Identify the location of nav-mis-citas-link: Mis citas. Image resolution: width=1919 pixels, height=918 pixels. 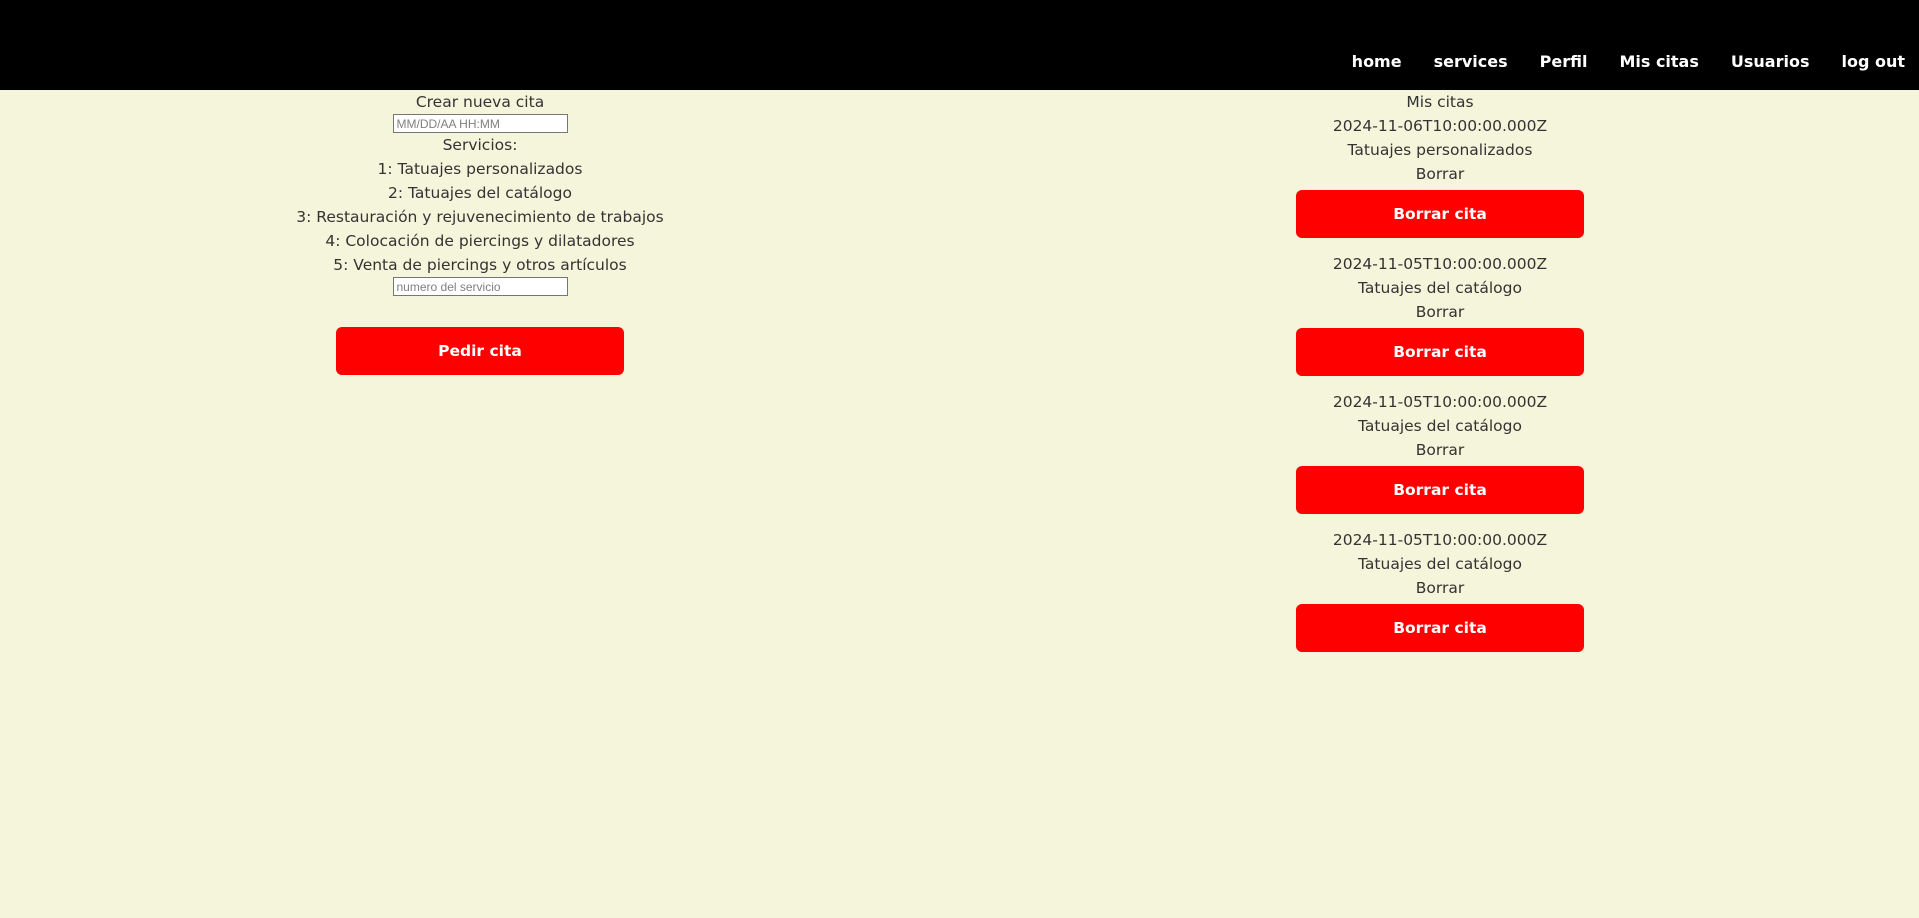
(1658, 61).